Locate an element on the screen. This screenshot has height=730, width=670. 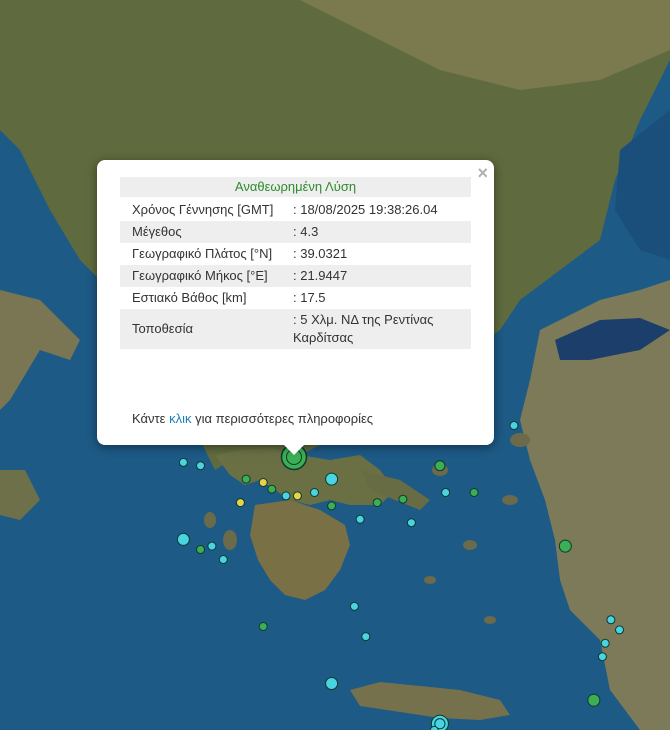
close-icon: × is located at coordinates (482, 173).